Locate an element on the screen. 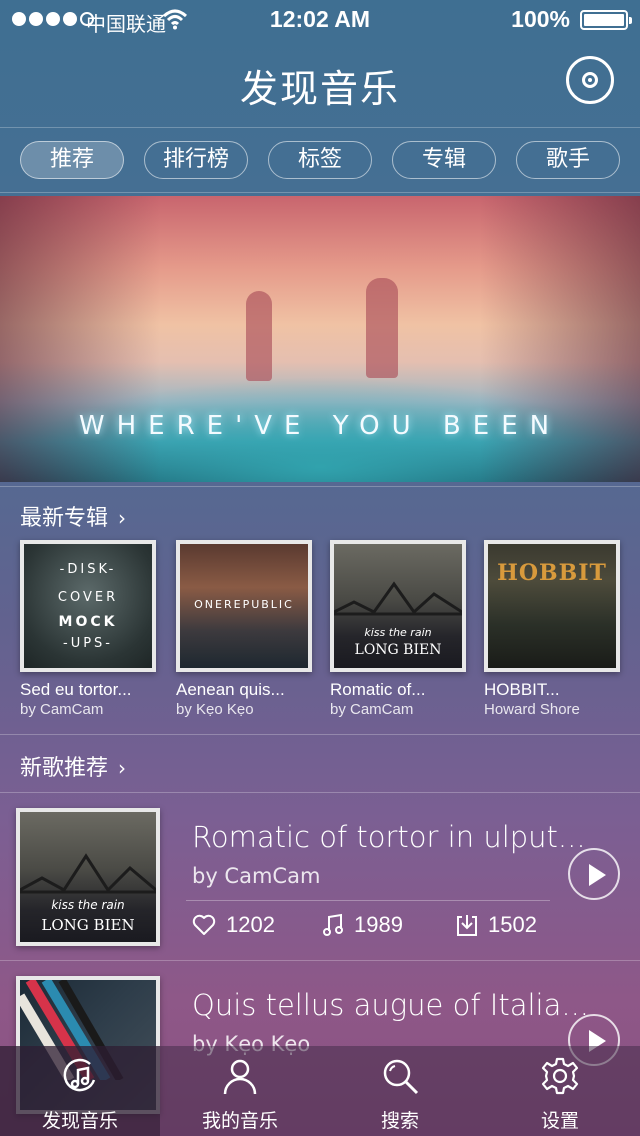 This screenshot has height=1136, width=640. album-artist: by Kẹo Kẹo is located at coordinates (215, 709).